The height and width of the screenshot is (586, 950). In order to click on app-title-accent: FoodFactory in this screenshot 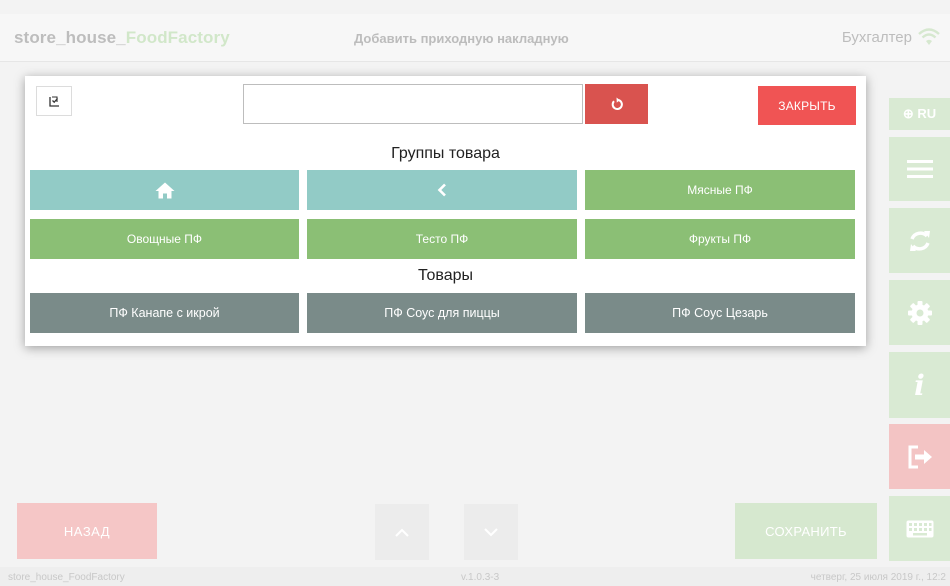, I will do `click(177, 37)`.